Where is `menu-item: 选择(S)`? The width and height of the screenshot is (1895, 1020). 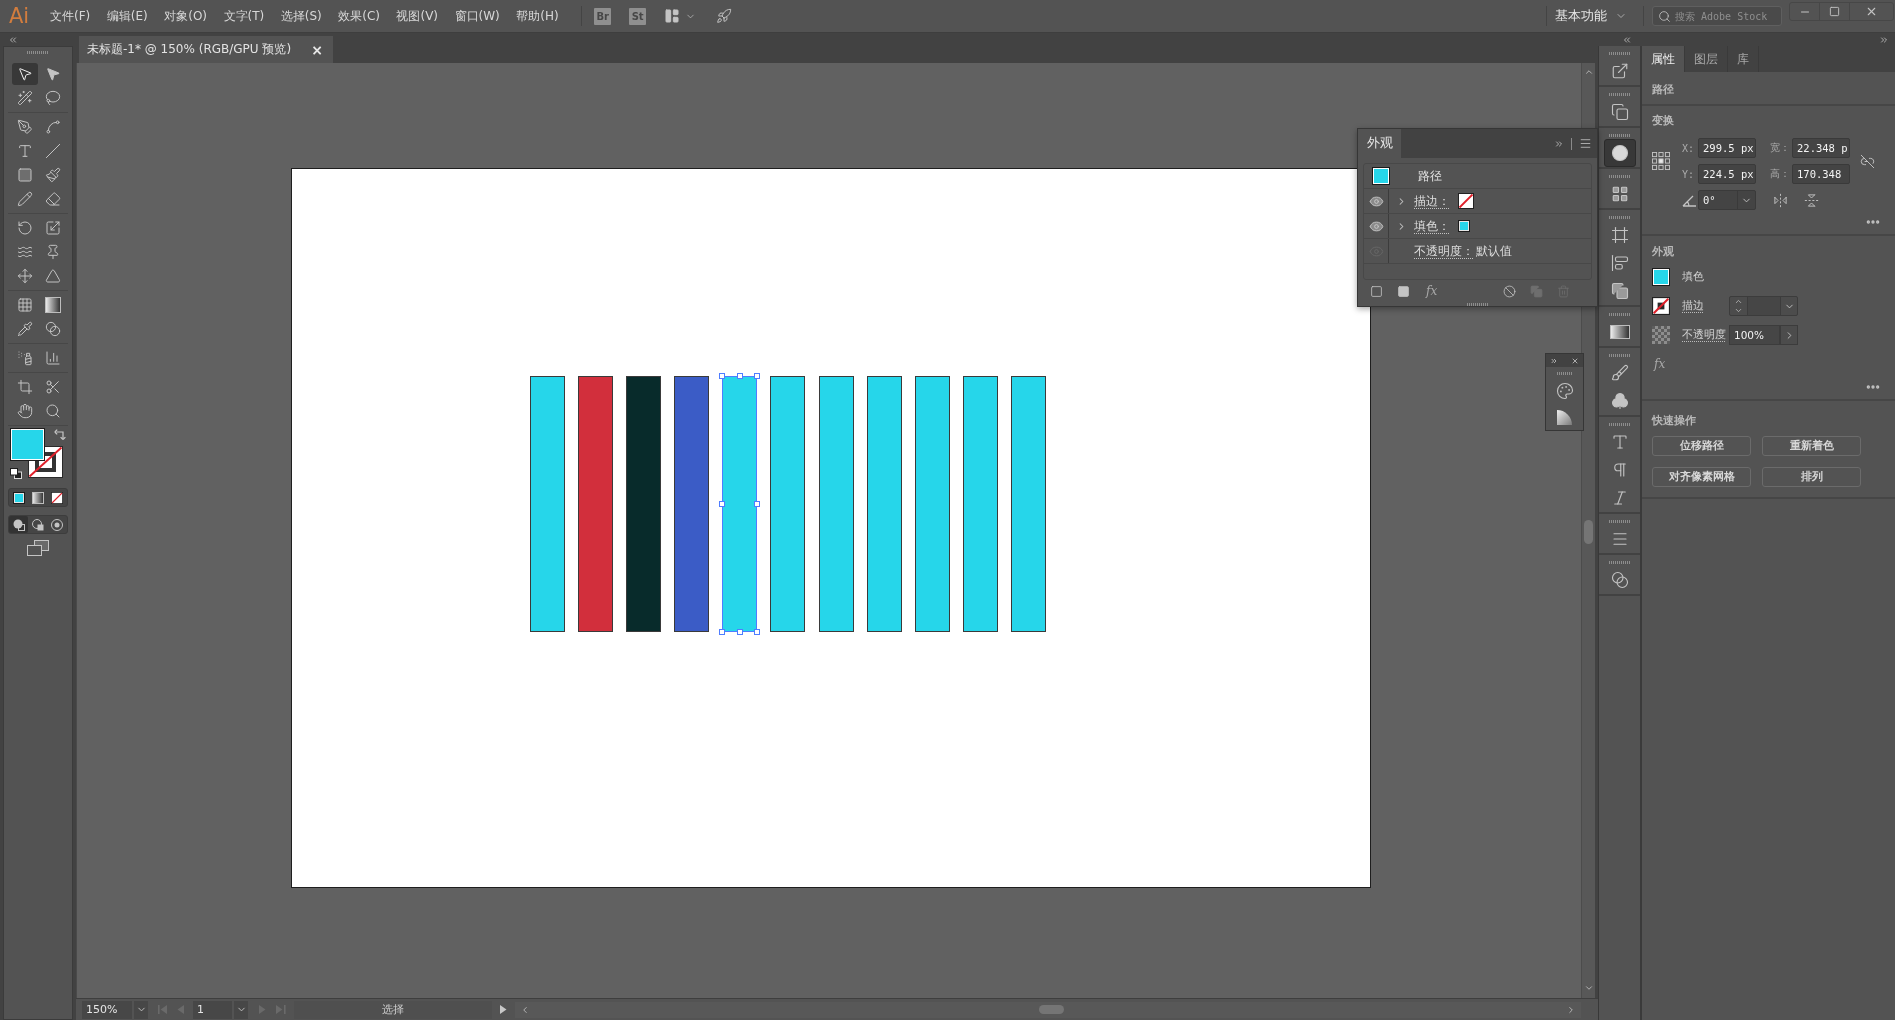 menu-item: 选择(S) is located at coordinates (301, 16).